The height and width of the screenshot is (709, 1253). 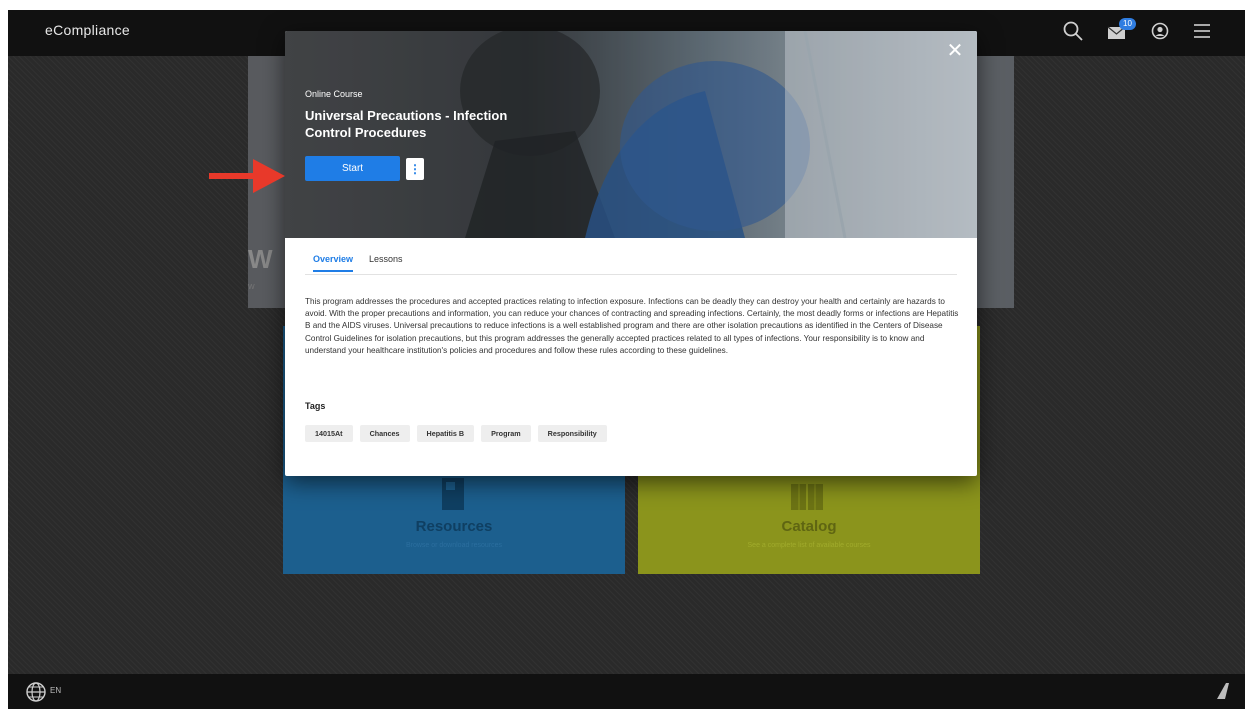 What do you see at coordinates (260, 259) in the screenshot?
I see `banner-heading: W` at bounding box center [260, 259].